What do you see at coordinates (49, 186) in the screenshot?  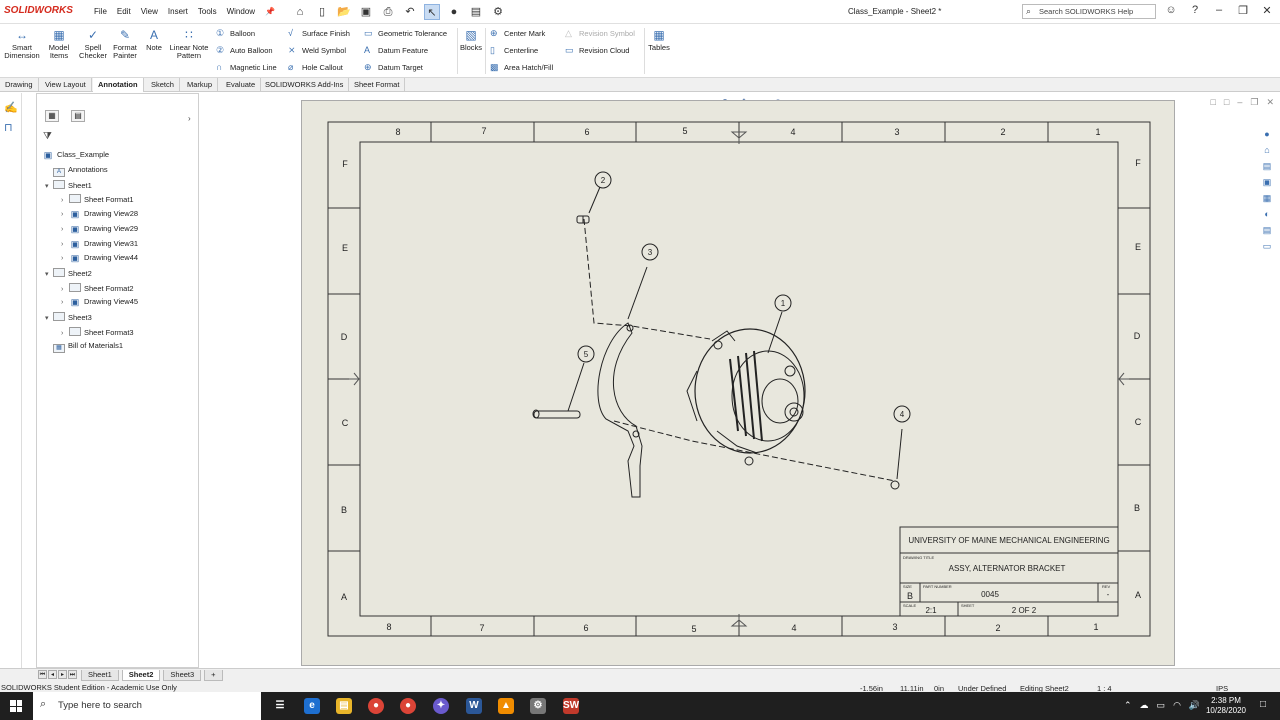 I see `collapse-arrow-icon: ▾` at bounding box center [49, 186].